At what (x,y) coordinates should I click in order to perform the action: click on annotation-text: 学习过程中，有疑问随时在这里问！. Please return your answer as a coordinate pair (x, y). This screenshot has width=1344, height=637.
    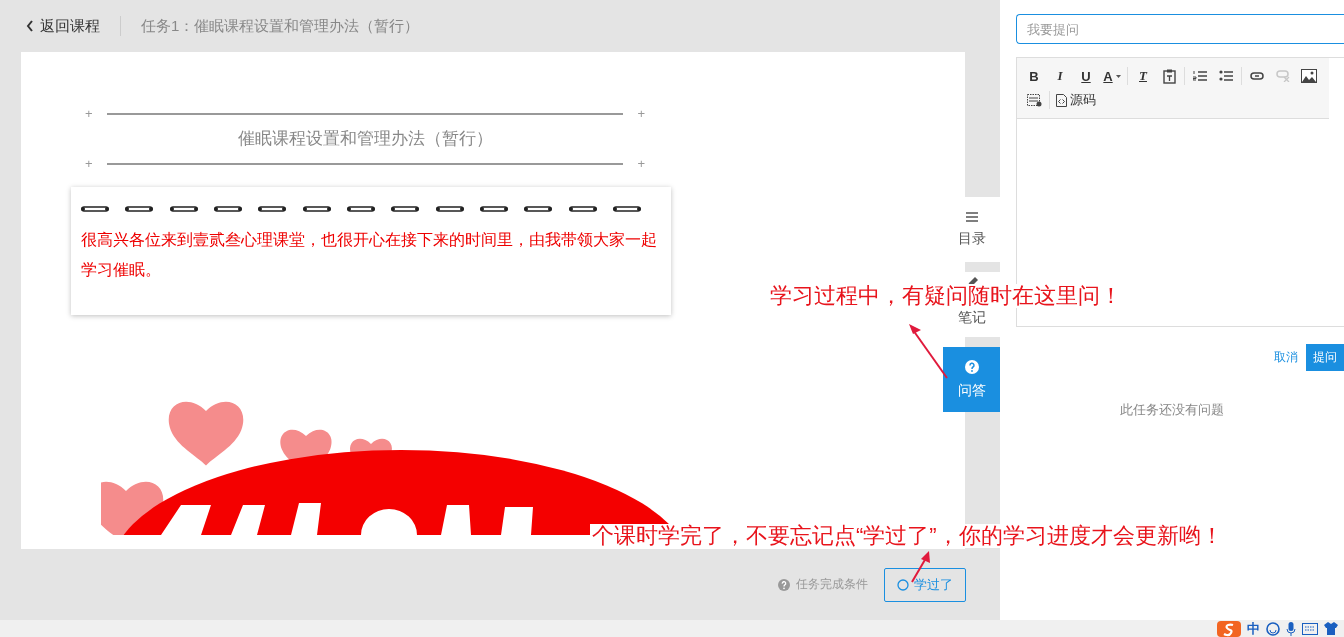
    Looking at the image, I should click on (946, 296).